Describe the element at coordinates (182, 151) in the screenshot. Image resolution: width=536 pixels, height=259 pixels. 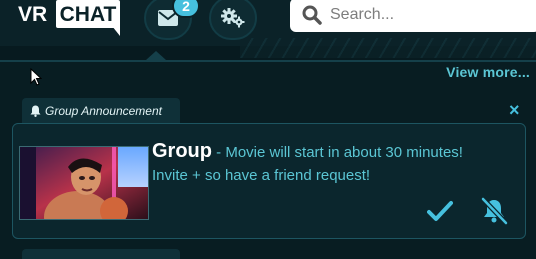
I see `group-name: Group` at that location.